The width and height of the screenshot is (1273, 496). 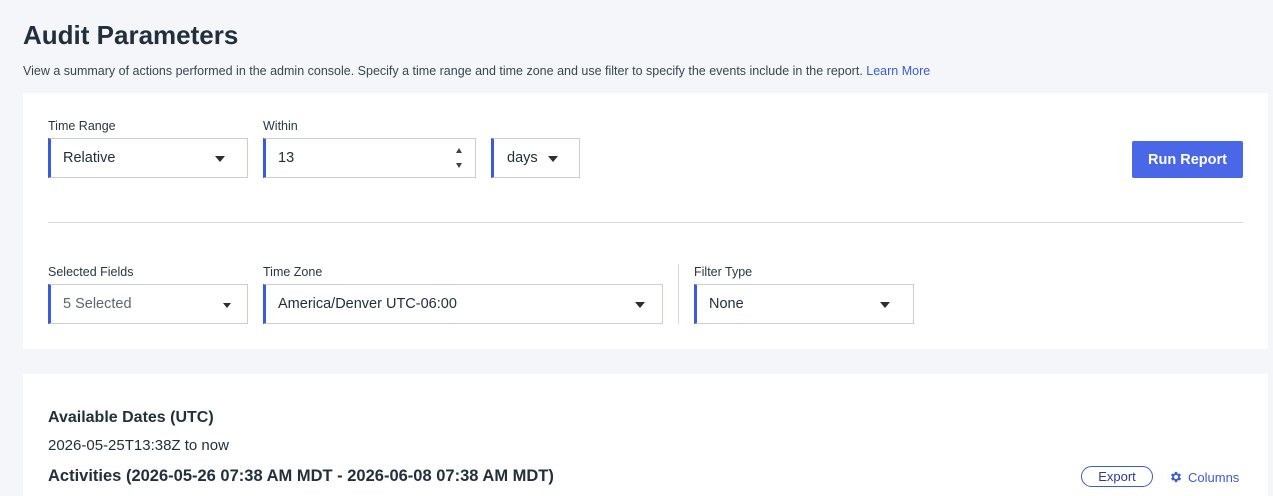 What do you see at coordinates (97, 304) in the screenshot?
I see `selected-fields-value: 5 Selected` at bounding box center [97, 304].